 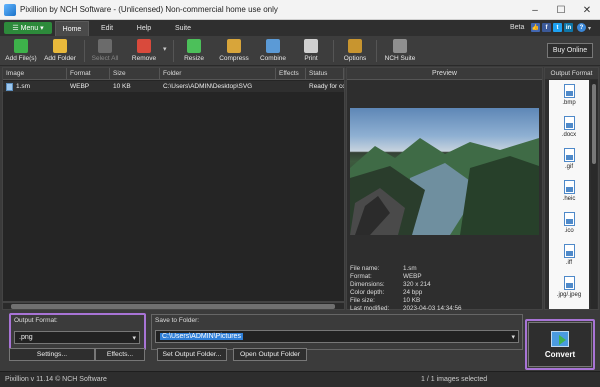 What do you see at coordinates (194, 51) in the screenshot?
I see `resize-button: Resize` at bounding box center [194, 51].